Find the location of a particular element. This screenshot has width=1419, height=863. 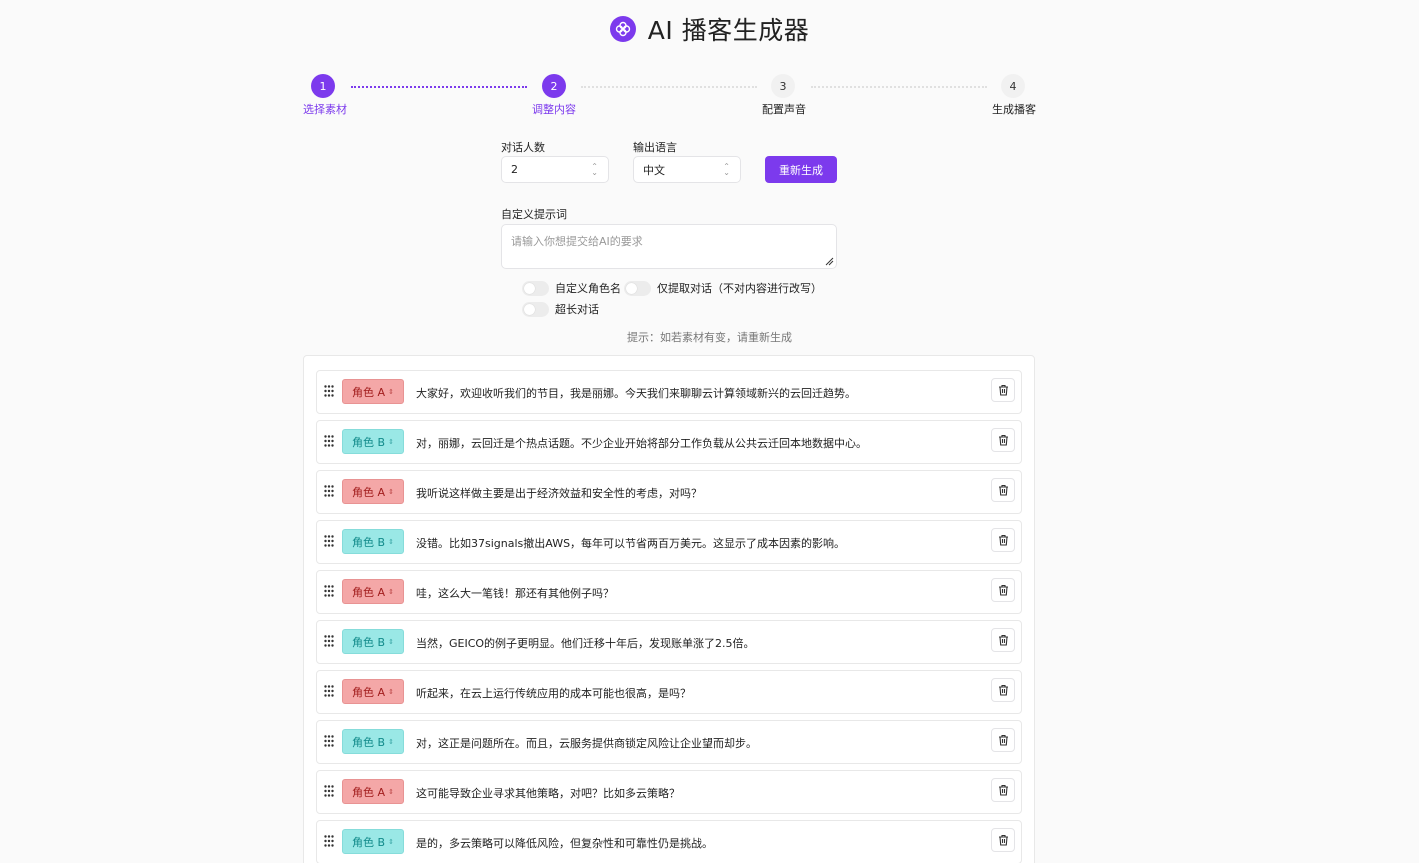

language-label: 输出语言 is located at coordinates (655, 147).